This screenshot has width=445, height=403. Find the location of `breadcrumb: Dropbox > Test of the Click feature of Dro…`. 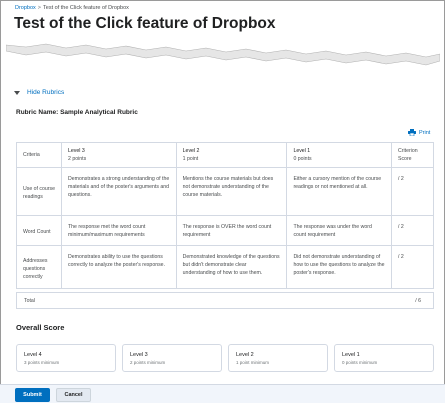

breadcrumb: Dropbox > Test of the Click feature of Dro… is located at coordinates (72, 8).